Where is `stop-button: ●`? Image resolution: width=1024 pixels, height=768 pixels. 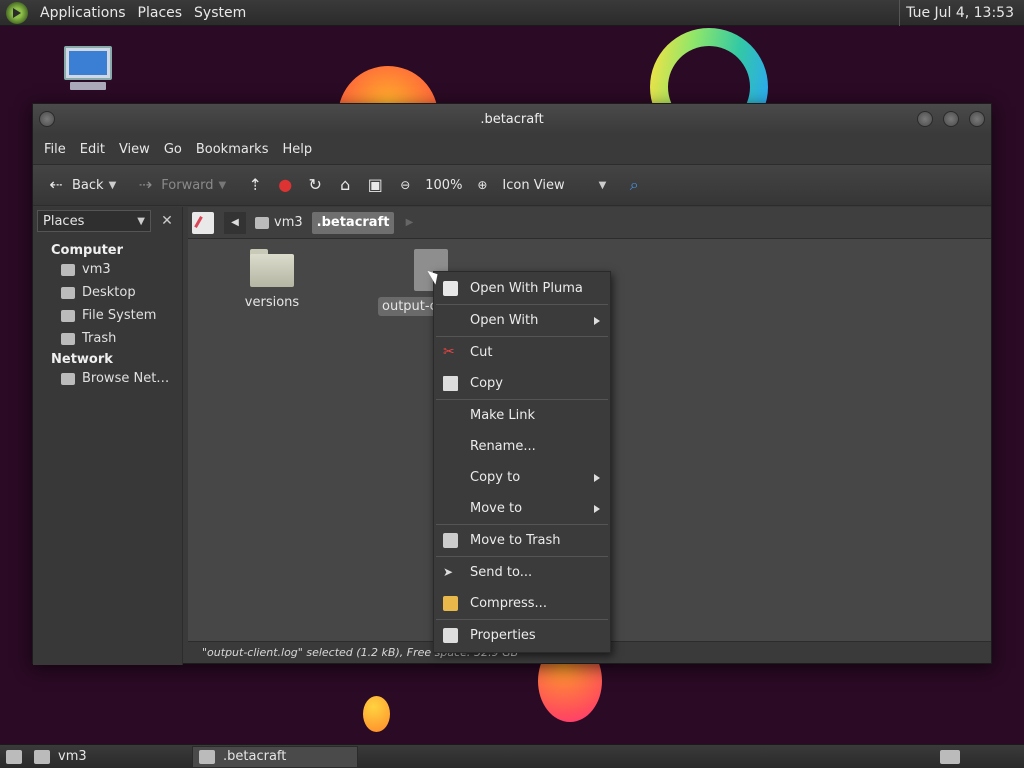
stop-button: ● is located at coordinates (285, 185).